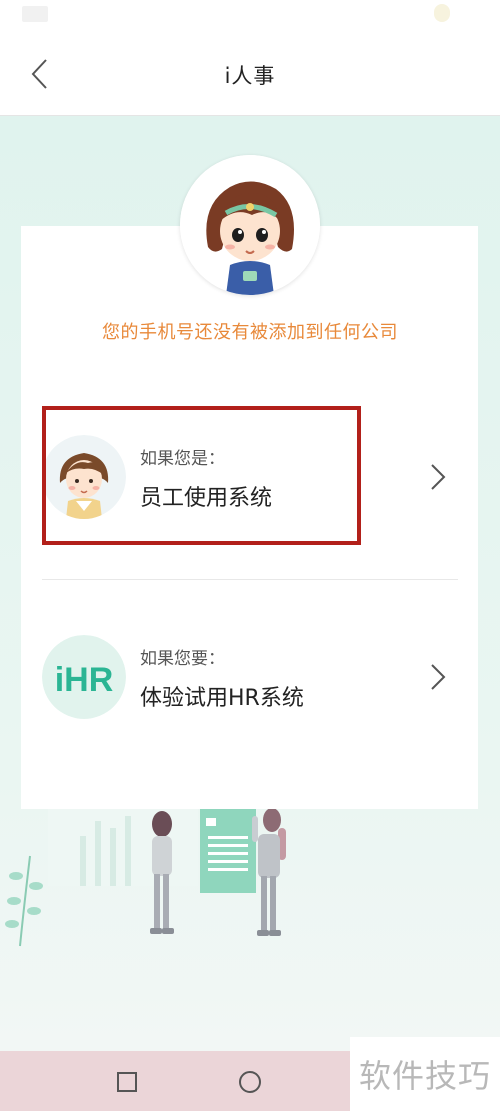 The height and width of the screenshot is (1111, 500). Describe the element at coordinates (84, 680) in the screenshot. I see `hr-logo-text: iHR` at that location.